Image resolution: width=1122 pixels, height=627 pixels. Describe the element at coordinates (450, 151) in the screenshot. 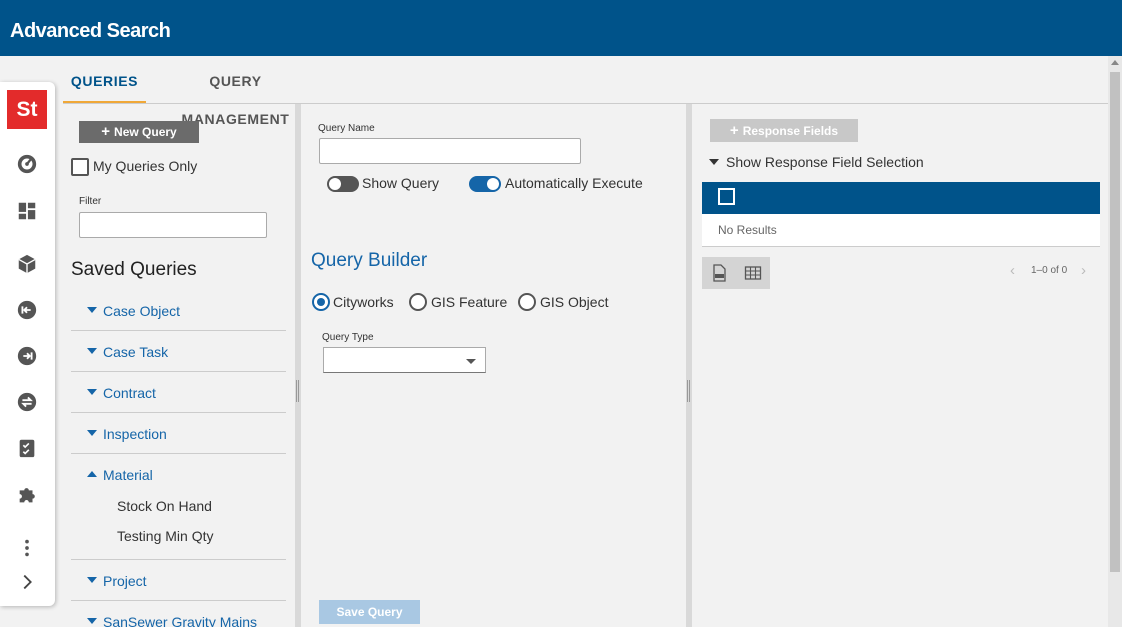

I see `query-name-input` at that location.